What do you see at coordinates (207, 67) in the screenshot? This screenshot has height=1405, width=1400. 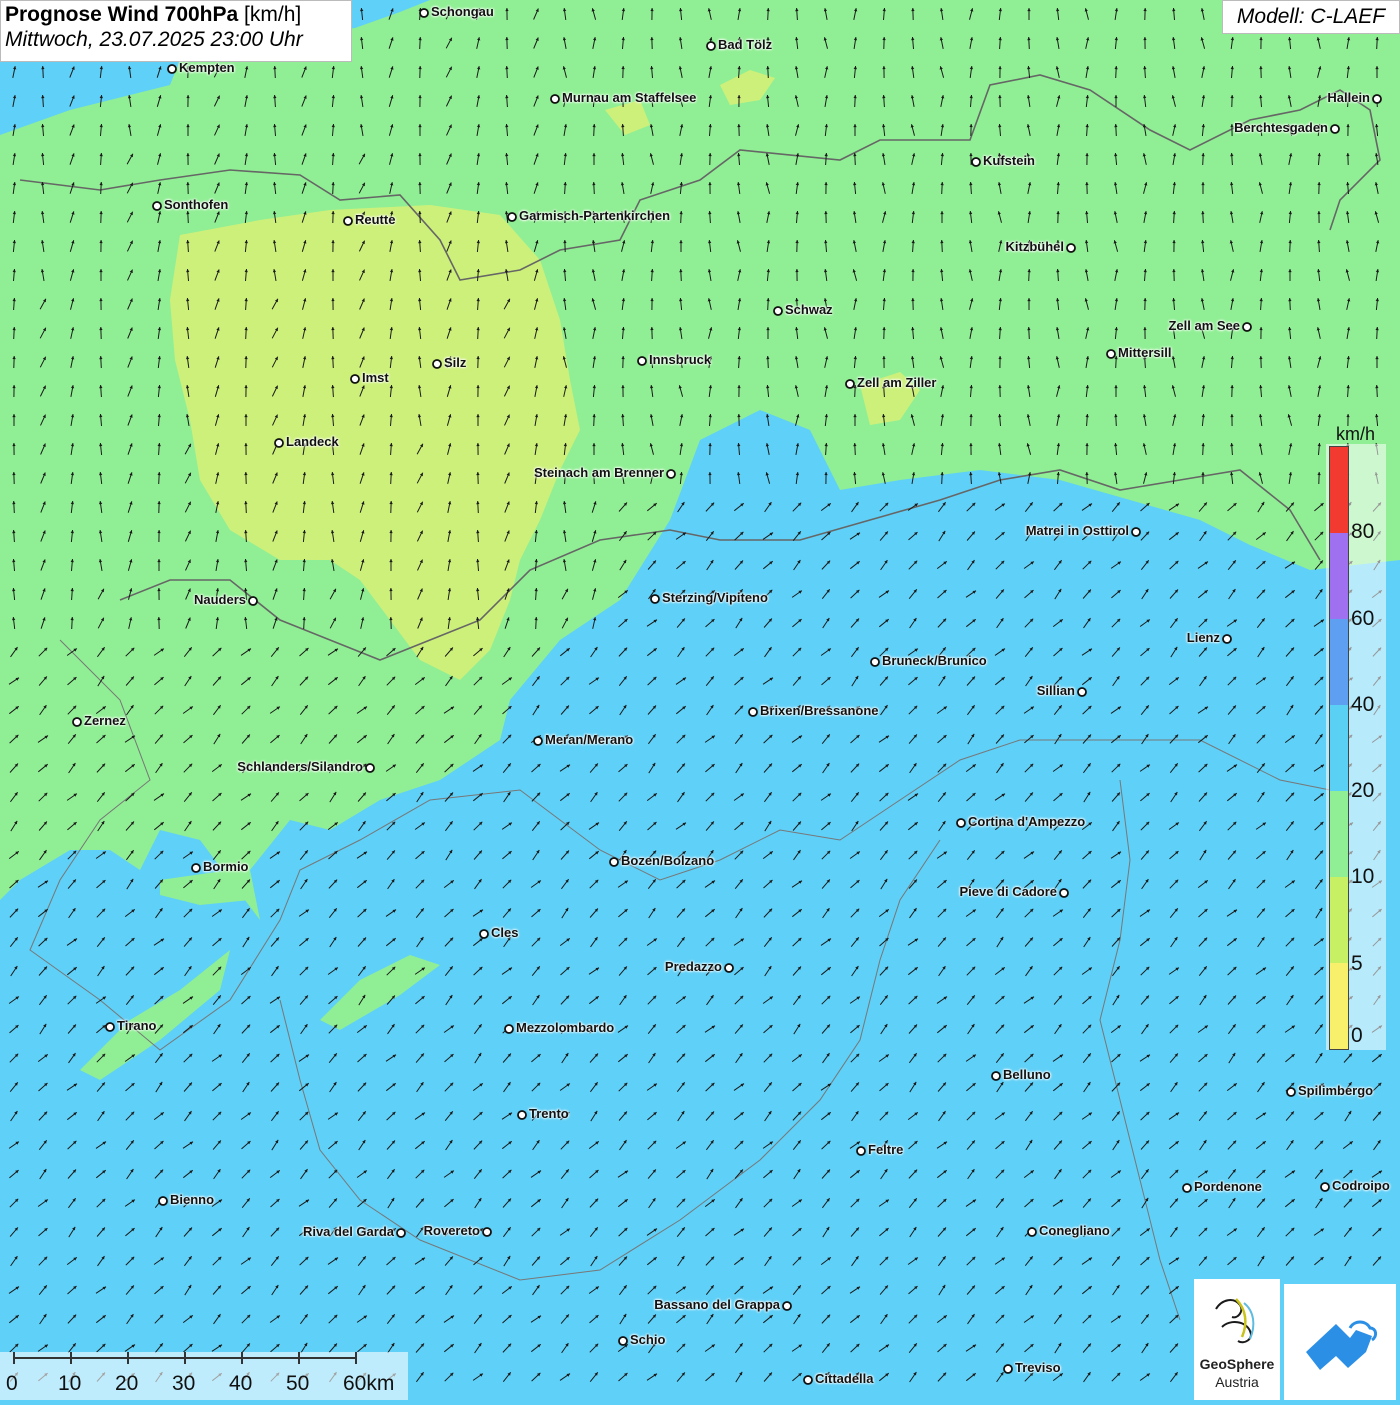 I see `city-label: Kempten` at bounding box center [207, 67].